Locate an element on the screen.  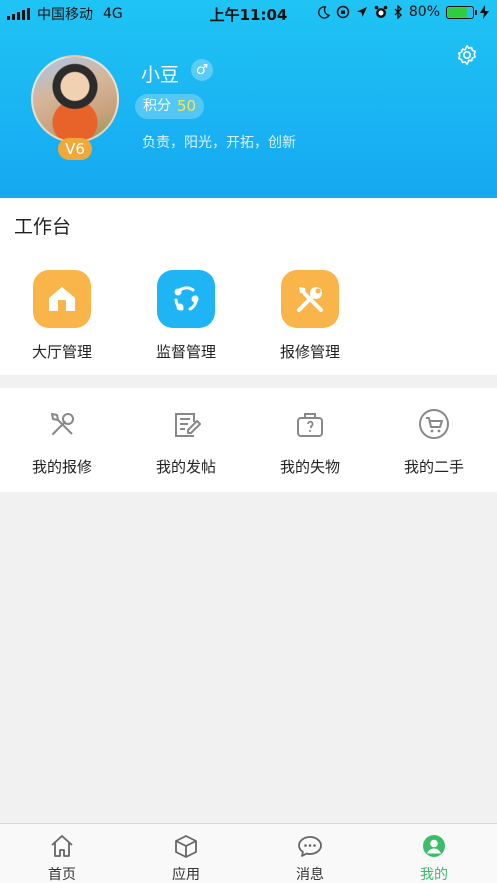
repair-management-tile: 报修管理 is located at coordinates (310, 316).